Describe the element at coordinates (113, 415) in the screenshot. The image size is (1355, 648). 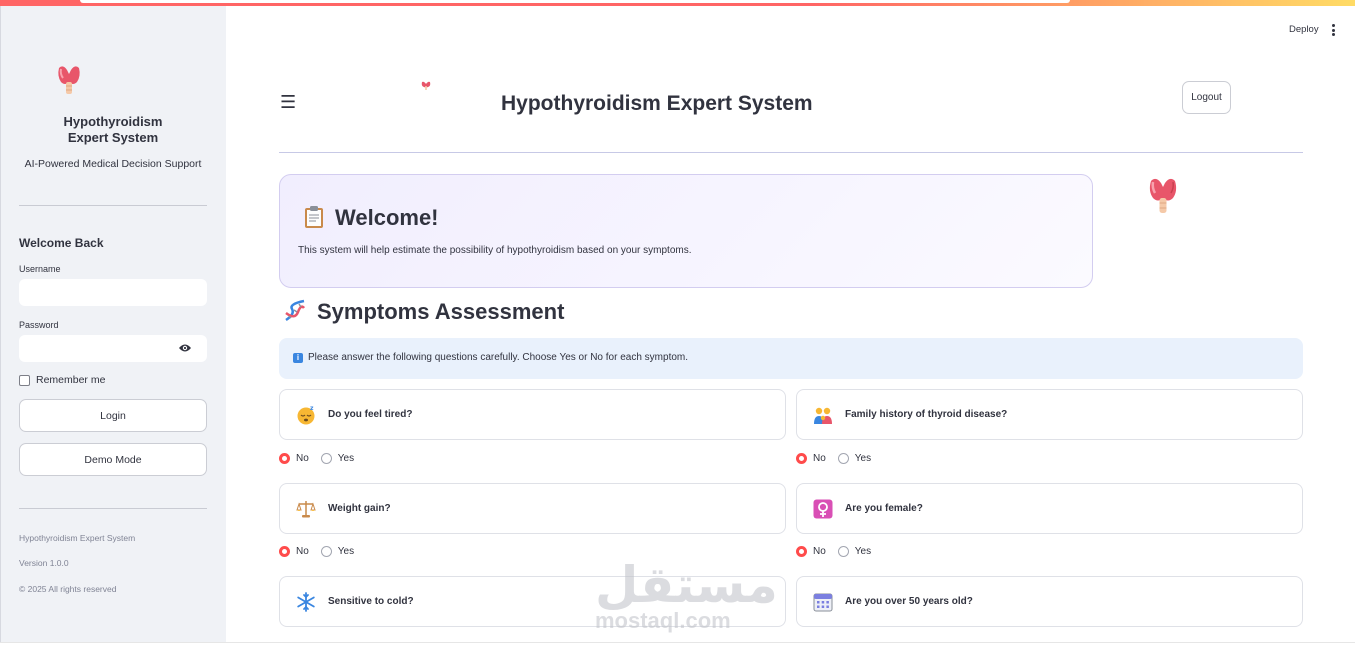
I see `login-button: Login` at that location.